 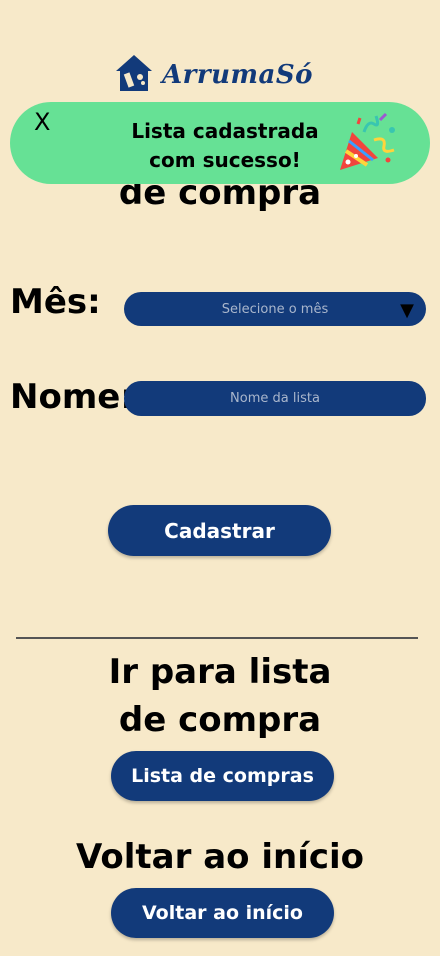 I want to click on month-label: Mês:, so click(x=55, y=302).